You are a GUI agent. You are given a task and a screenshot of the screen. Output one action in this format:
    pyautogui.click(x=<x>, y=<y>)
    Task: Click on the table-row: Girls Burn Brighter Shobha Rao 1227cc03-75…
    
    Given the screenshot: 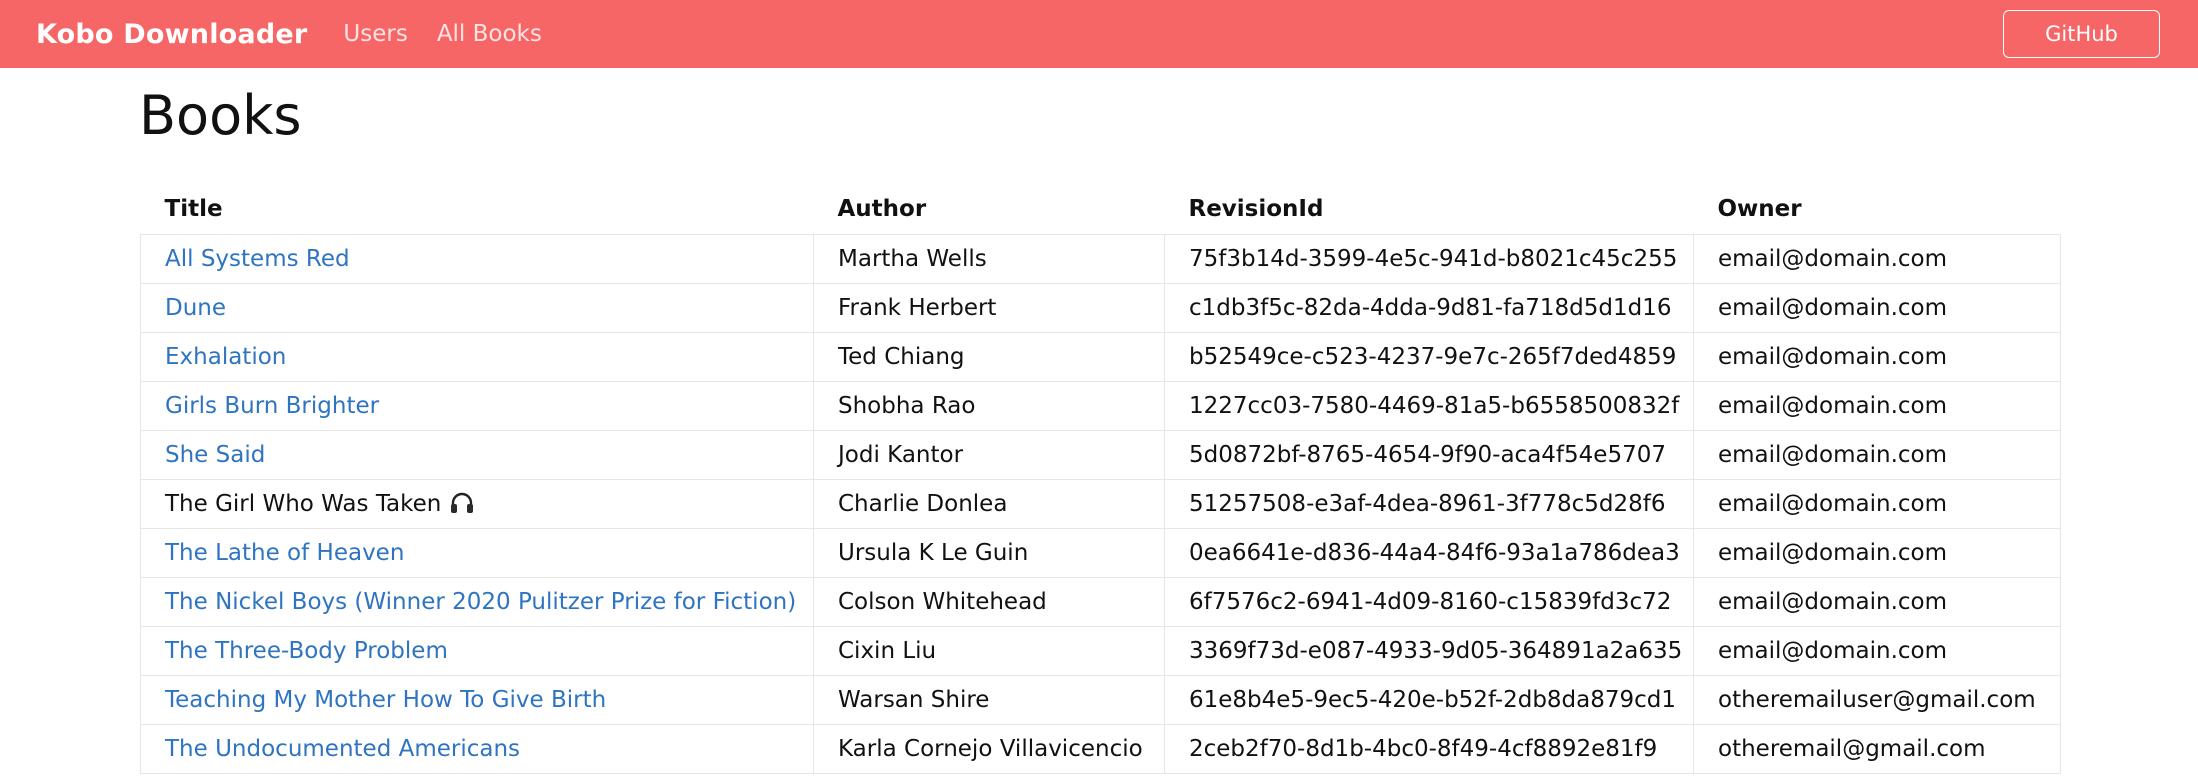 What is the action you would take?
    pyautogui.click(x=1100, y=406)
    